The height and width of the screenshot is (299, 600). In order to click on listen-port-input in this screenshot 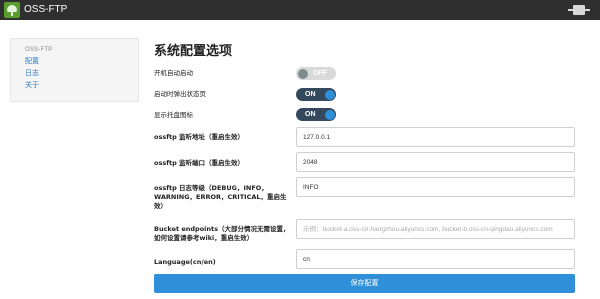, I will do `click(435, 162)`.